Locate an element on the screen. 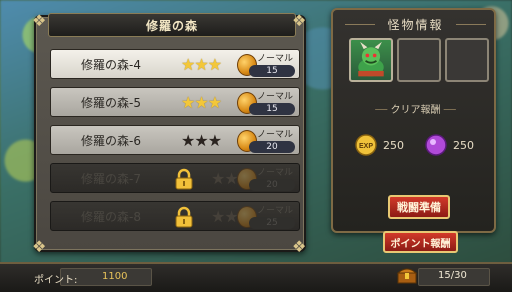 The height and width of the screenshot is (292, 512). exp-icon-text: EXP is located at coordinates (366, 146).